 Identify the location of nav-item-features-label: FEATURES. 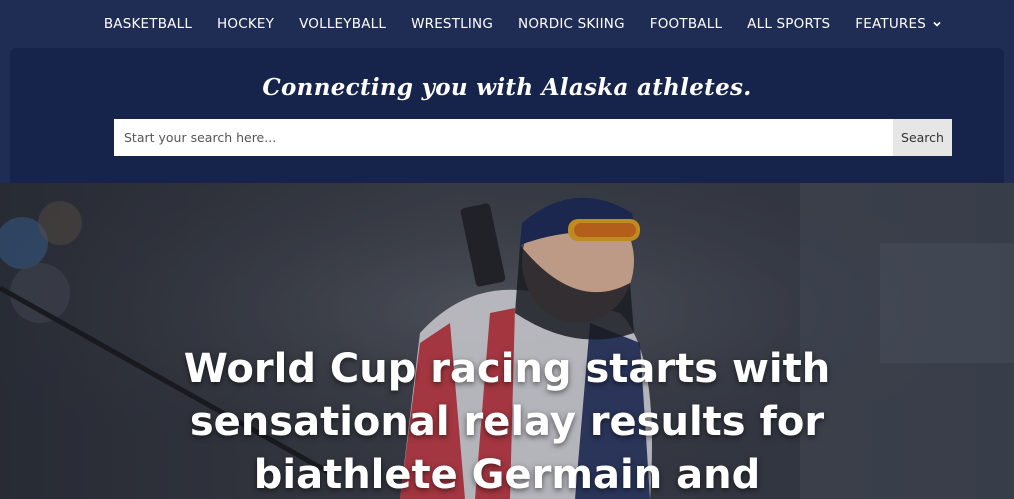
(890, 24).